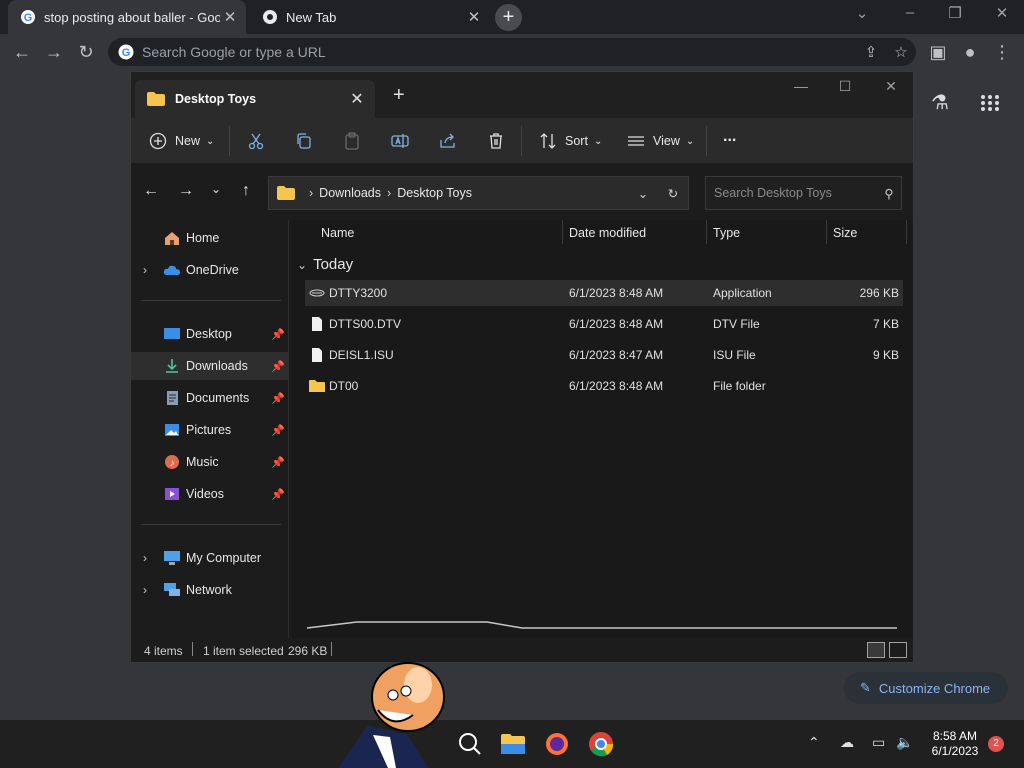 This screenshot has width=1024, height=768. What do you see at coordinates (871, 52) in the screenshot?
I see `share-icon: ⇪` at bounding box center [871, 52].